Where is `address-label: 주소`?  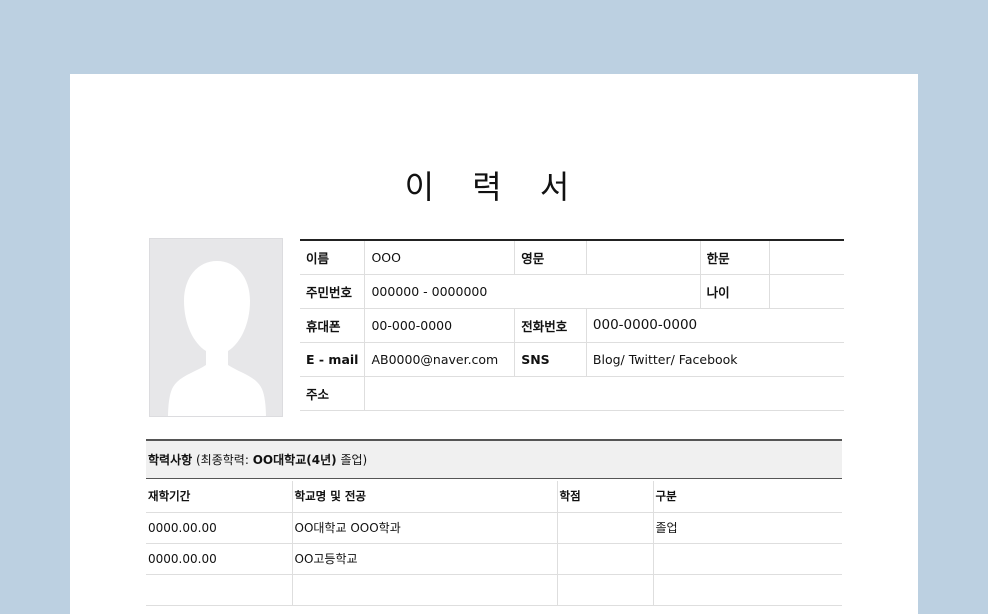 address-label: 주소 is located at coordinates (333, 393).